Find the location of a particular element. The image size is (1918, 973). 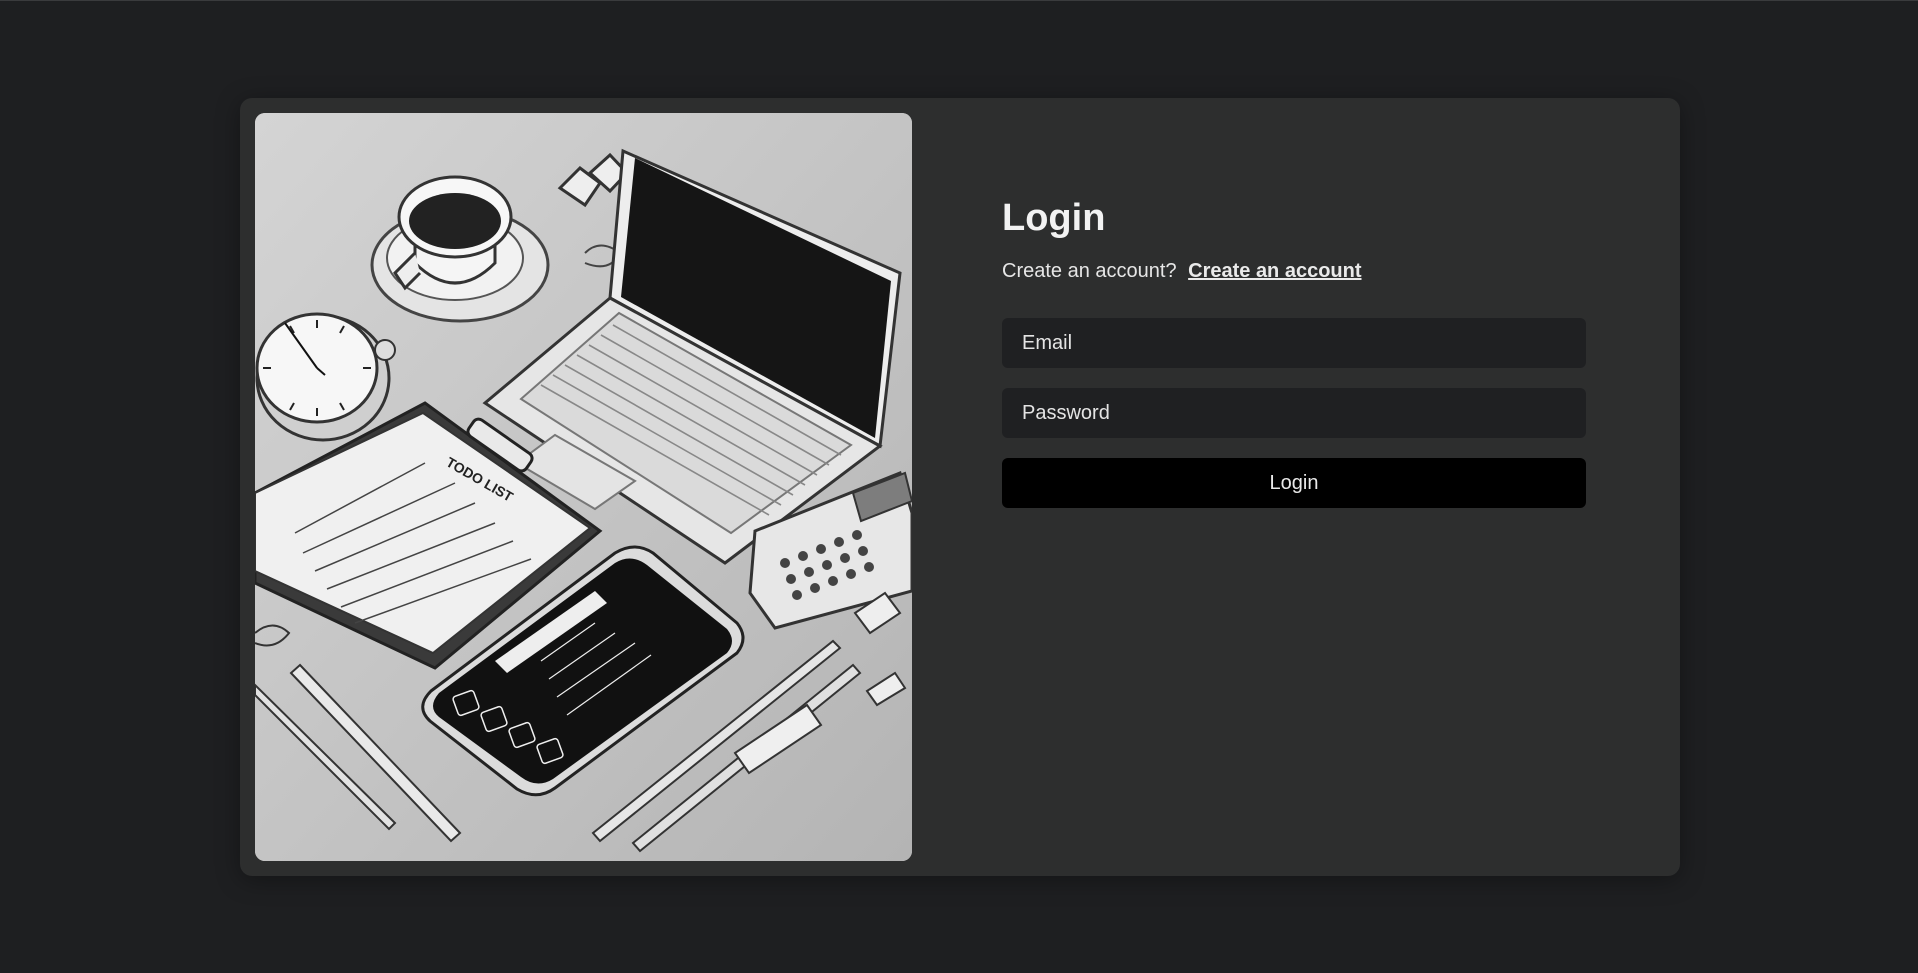

email-field is located at coordinates (1294, 343).